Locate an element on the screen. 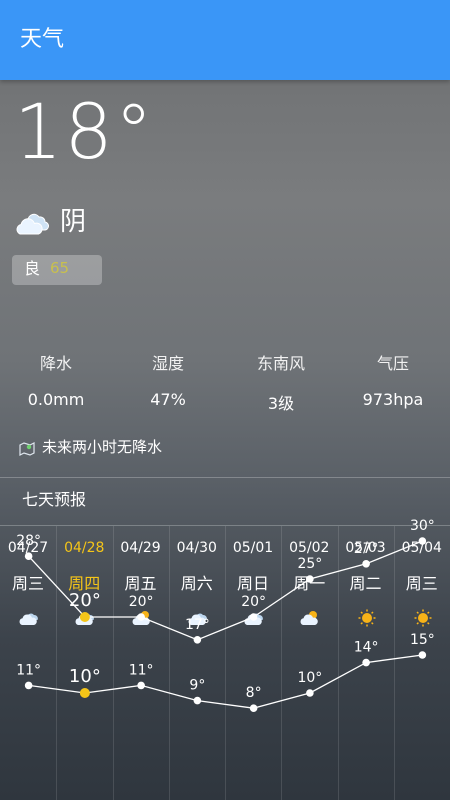  forecast-date: 05/01 is located at coordinates (253, 548).